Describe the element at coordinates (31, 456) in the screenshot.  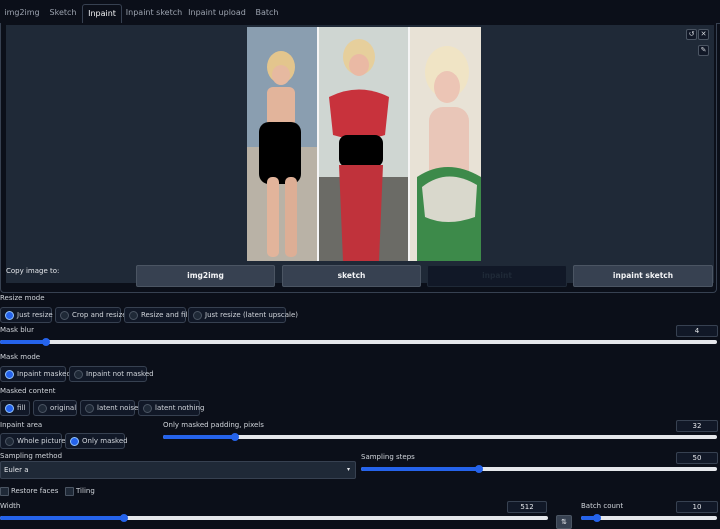
I see `sampling-method-label: Sampling method` at that location.